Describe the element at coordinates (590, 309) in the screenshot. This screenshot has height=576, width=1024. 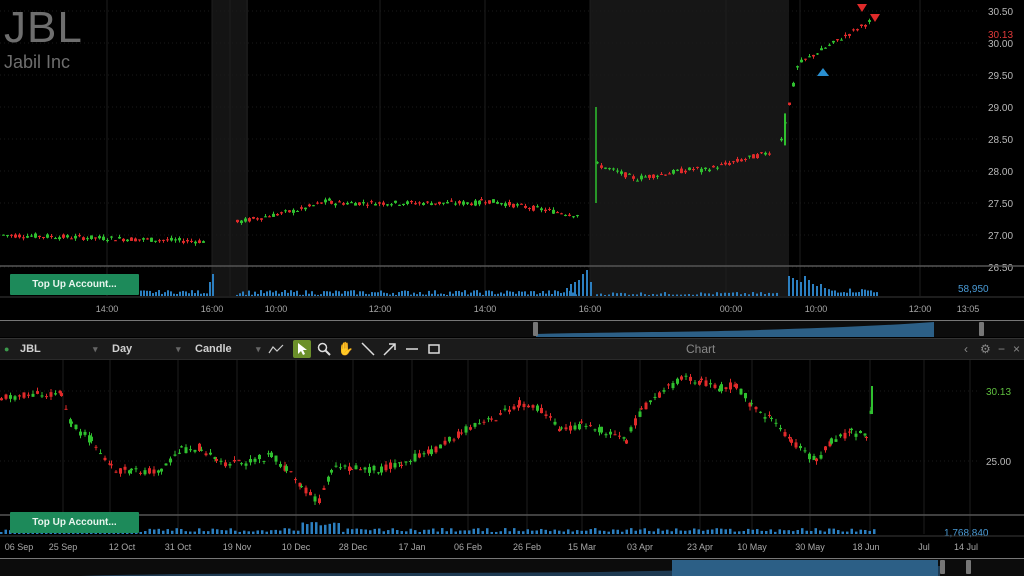
I see `time-axis-label: 16:00` at that location.